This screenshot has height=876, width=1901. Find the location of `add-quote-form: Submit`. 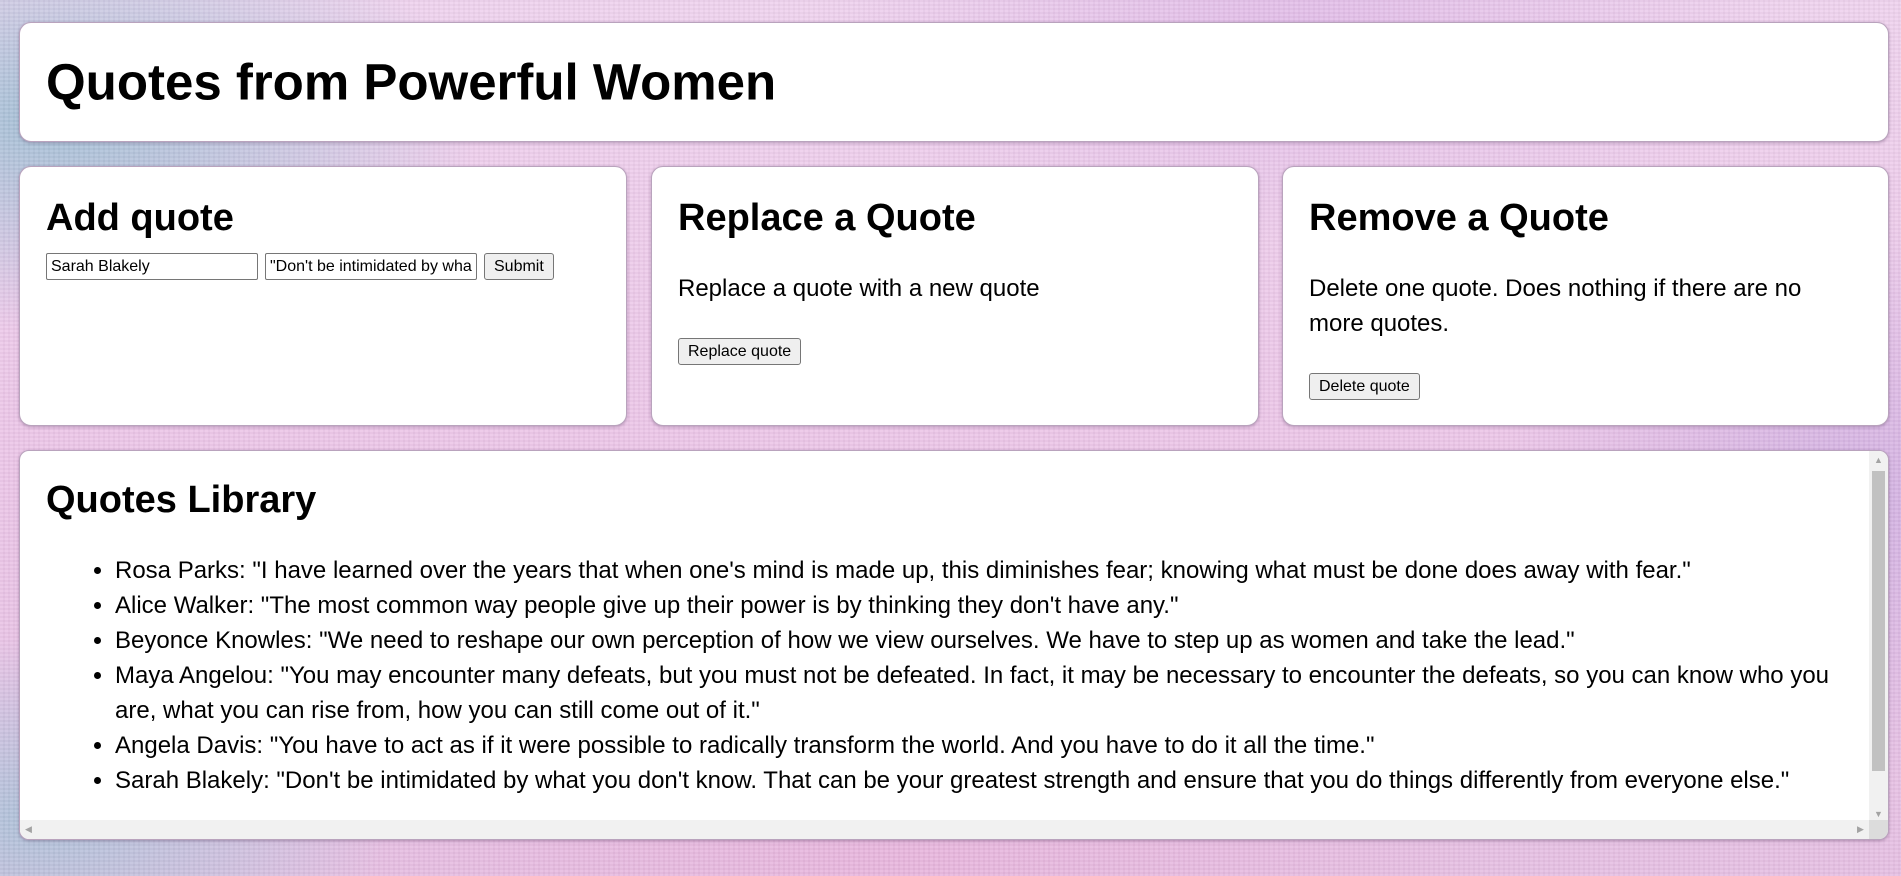

add-quote-form: Submit is located at coordinates (300, 266).